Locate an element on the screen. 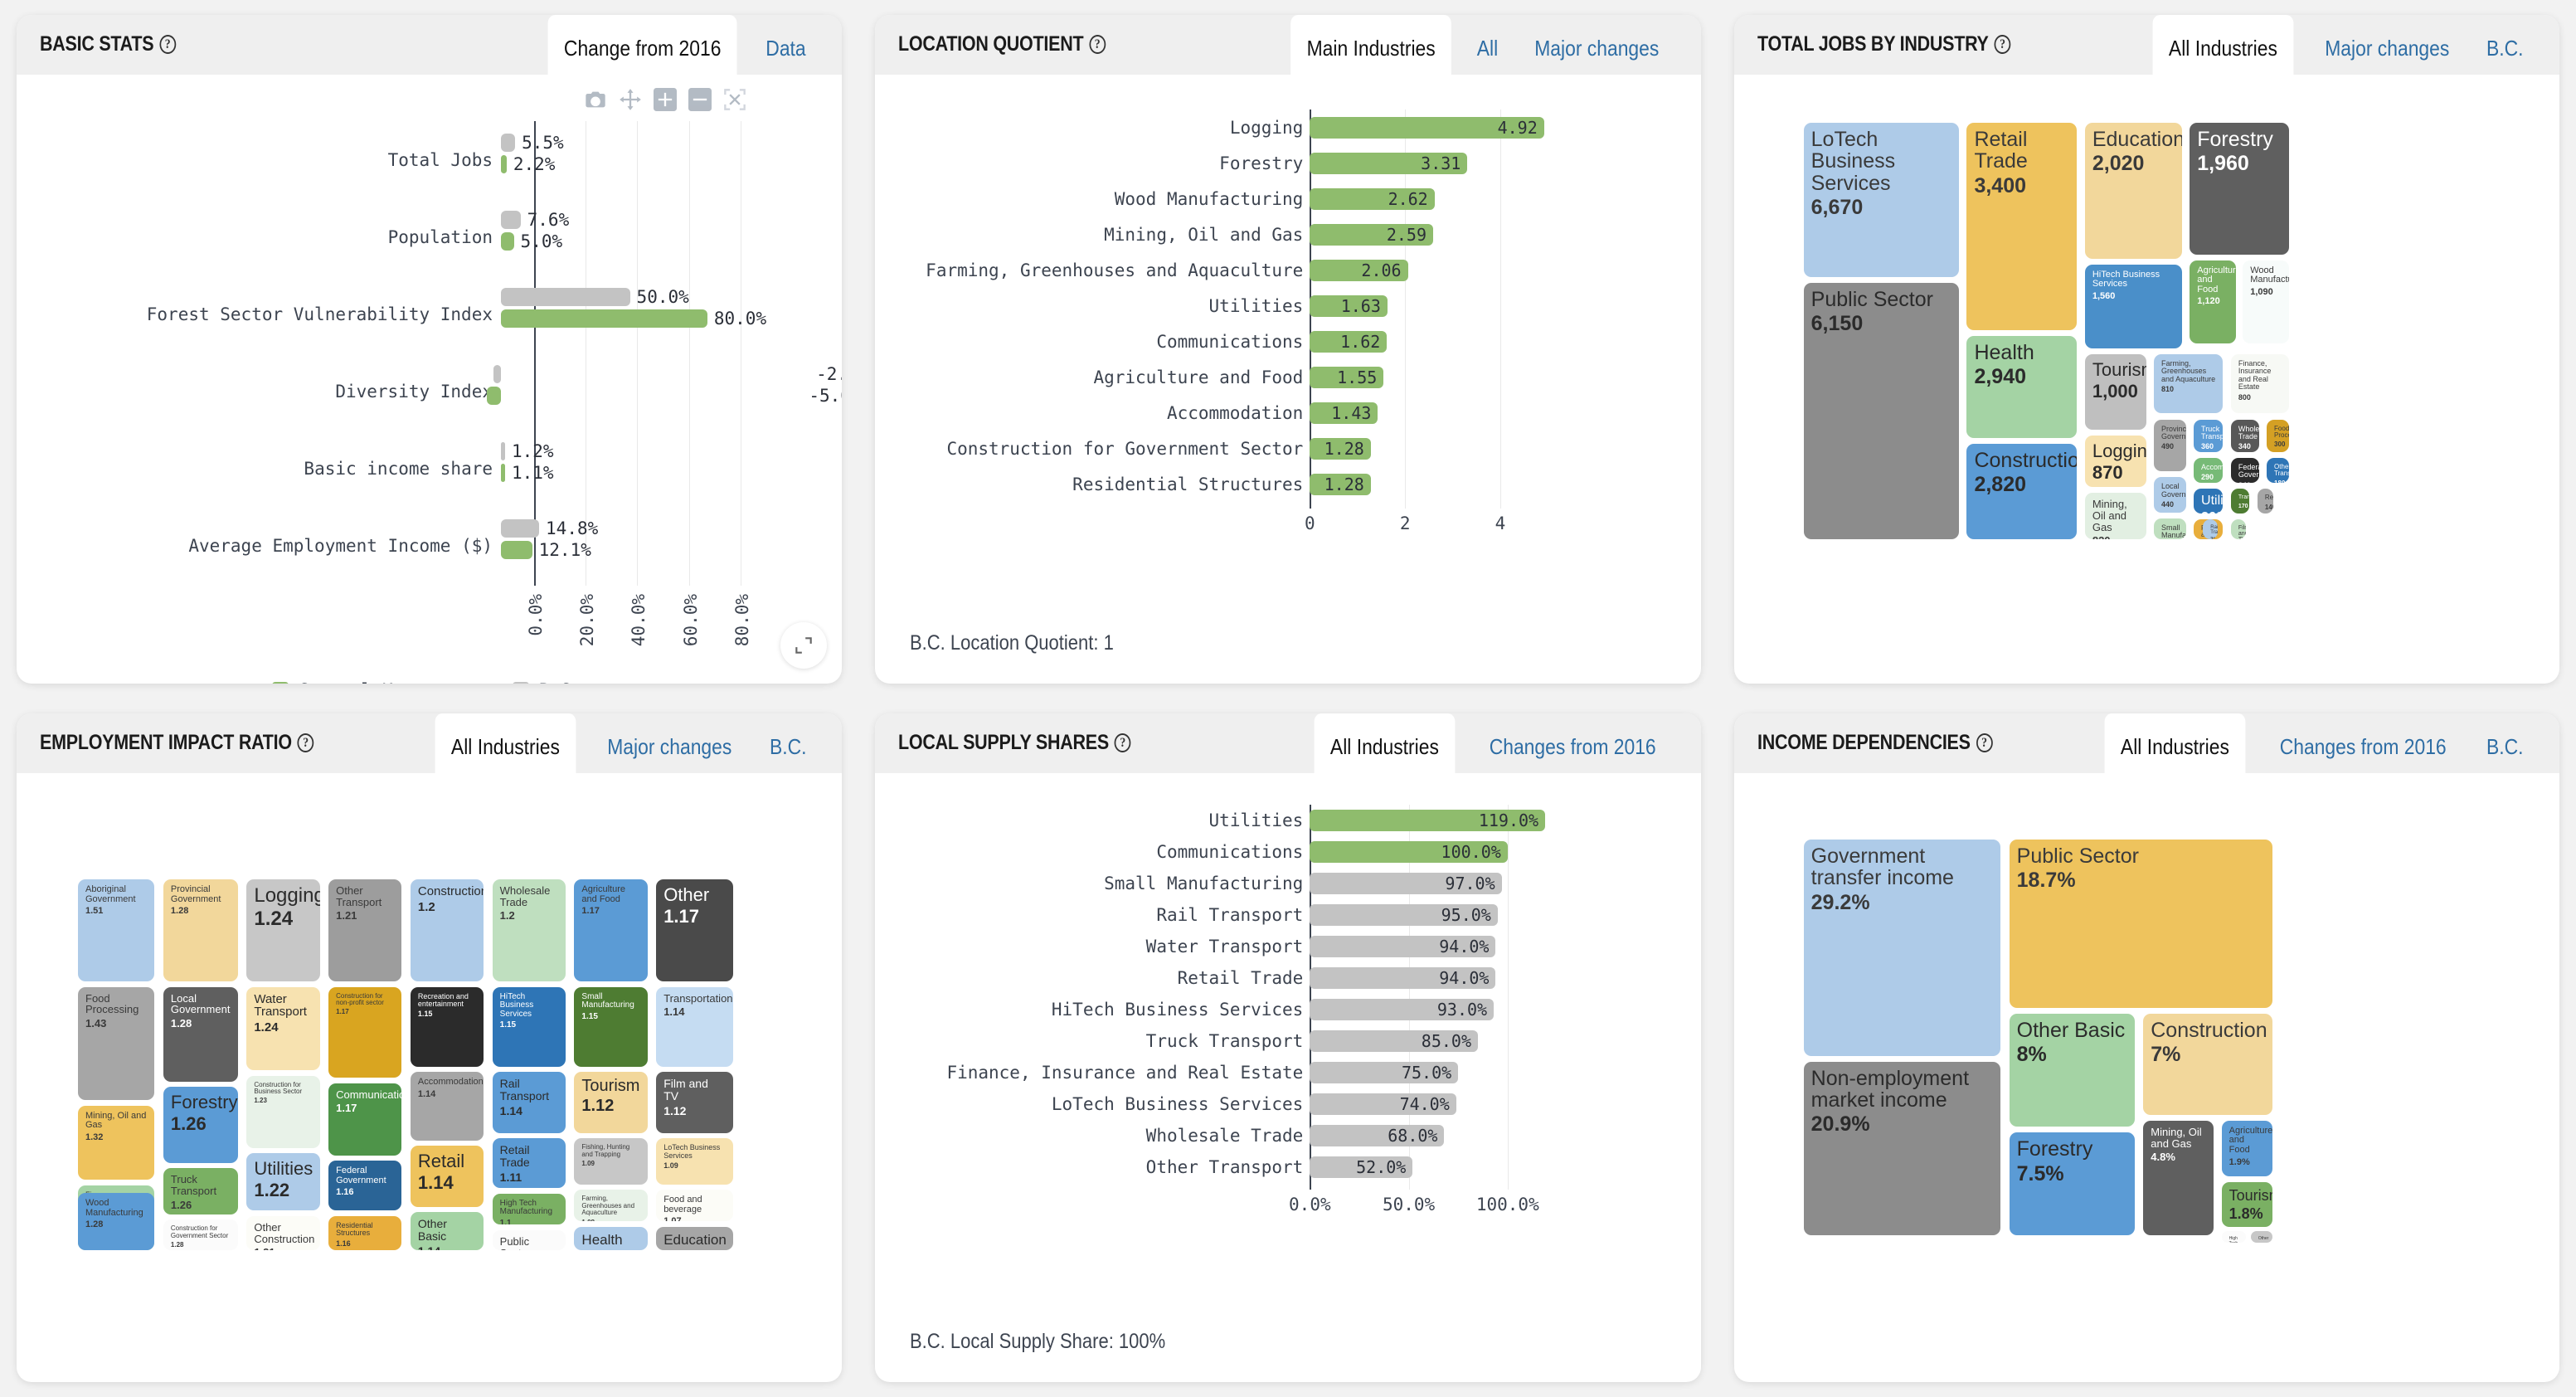  treemap-cell: Transportation 1.14 is located at coordinates (695, 1026).